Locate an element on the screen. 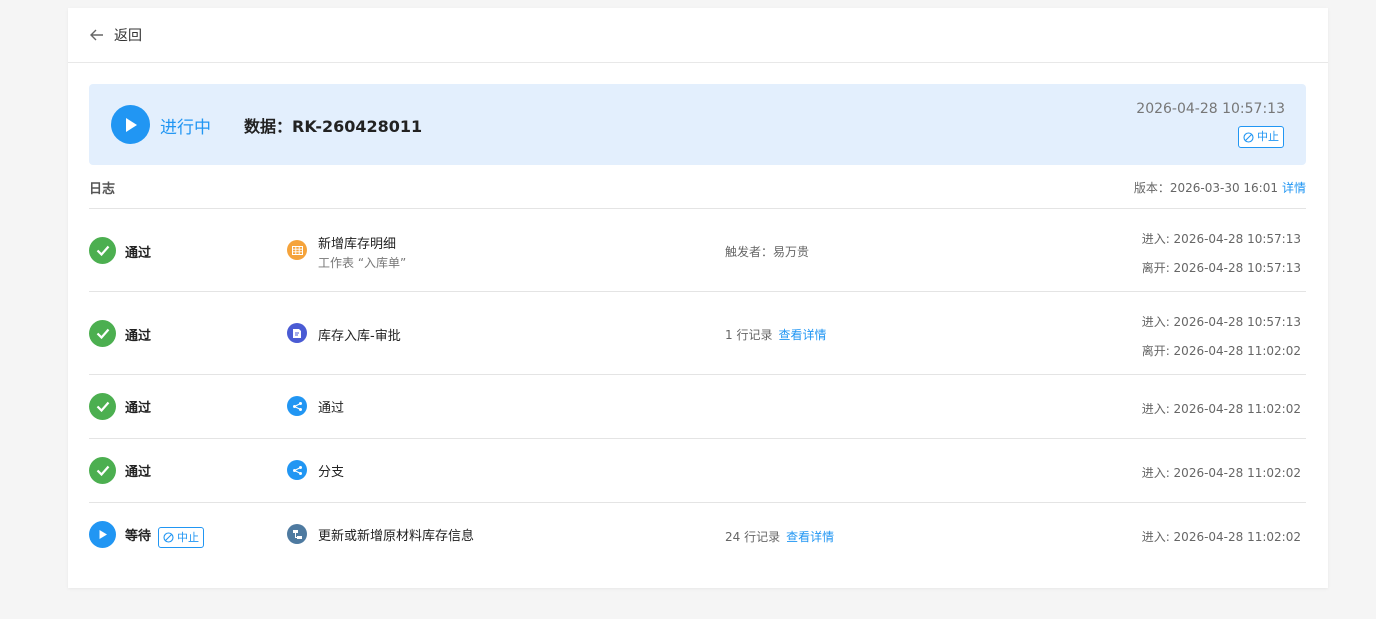 Image resolution: width=1376 pixels, height=619 pixels. arrow-left-icon is located at coordinates (97, 35).